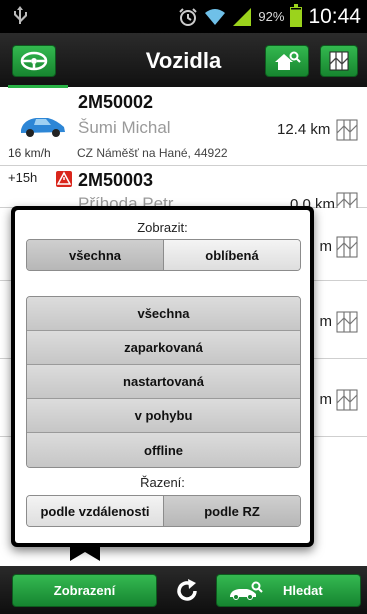 Image resolution: width=367 pixels, height=614 pixels. Describe the element at coordinates (162, 482) in the screenshot. I see `sort-label: Řazení:` at that location.